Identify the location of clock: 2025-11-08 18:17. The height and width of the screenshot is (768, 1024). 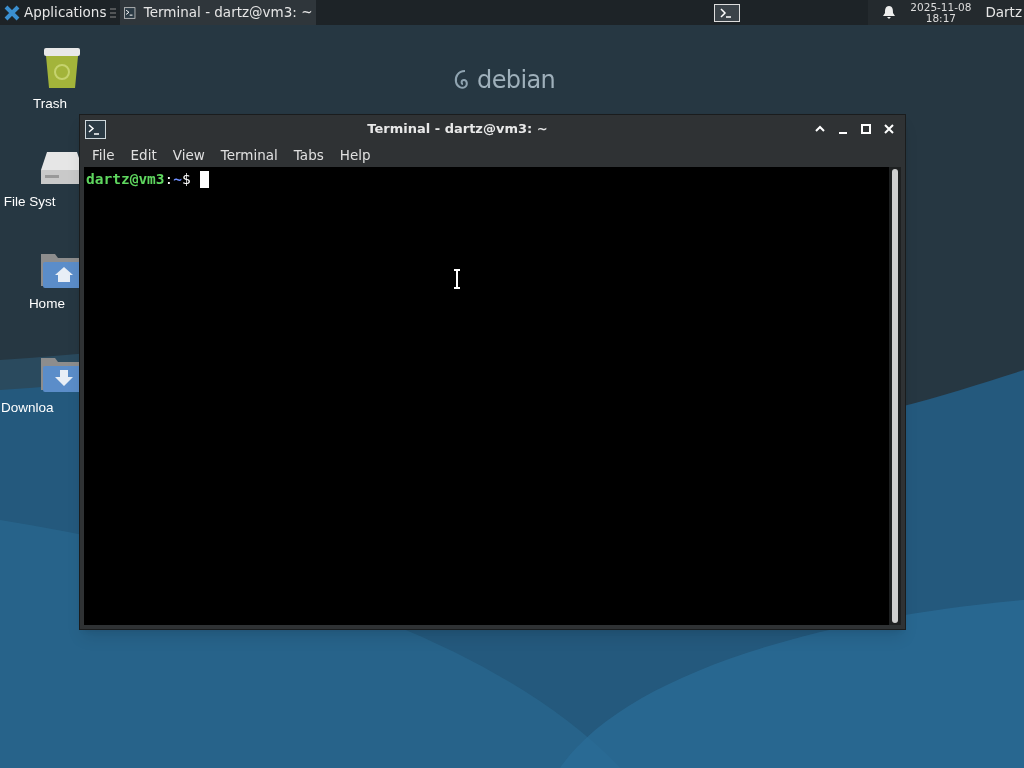
(941, 12).